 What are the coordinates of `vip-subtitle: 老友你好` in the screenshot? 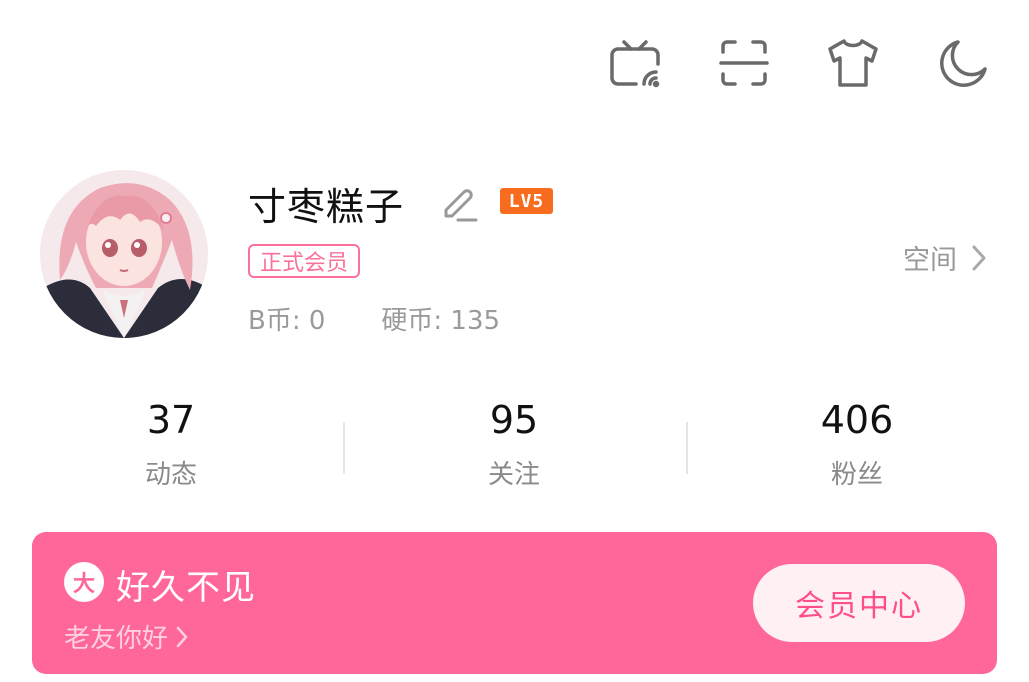 It's located at (116, 639).